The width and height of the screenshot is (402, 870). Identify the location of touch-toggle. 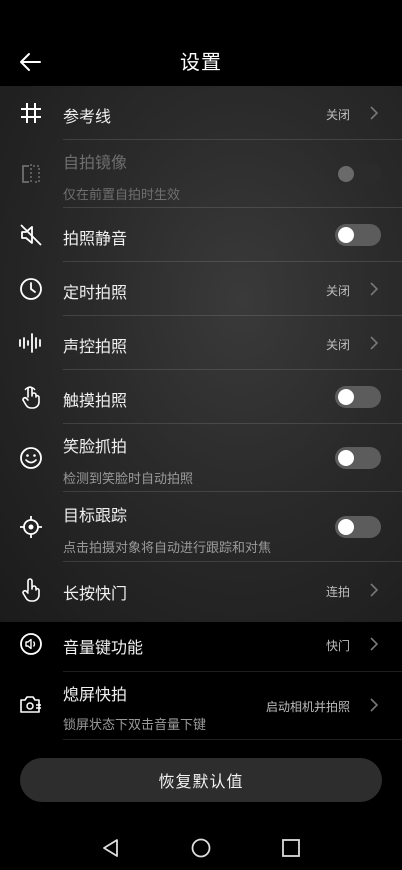
(358, 397).